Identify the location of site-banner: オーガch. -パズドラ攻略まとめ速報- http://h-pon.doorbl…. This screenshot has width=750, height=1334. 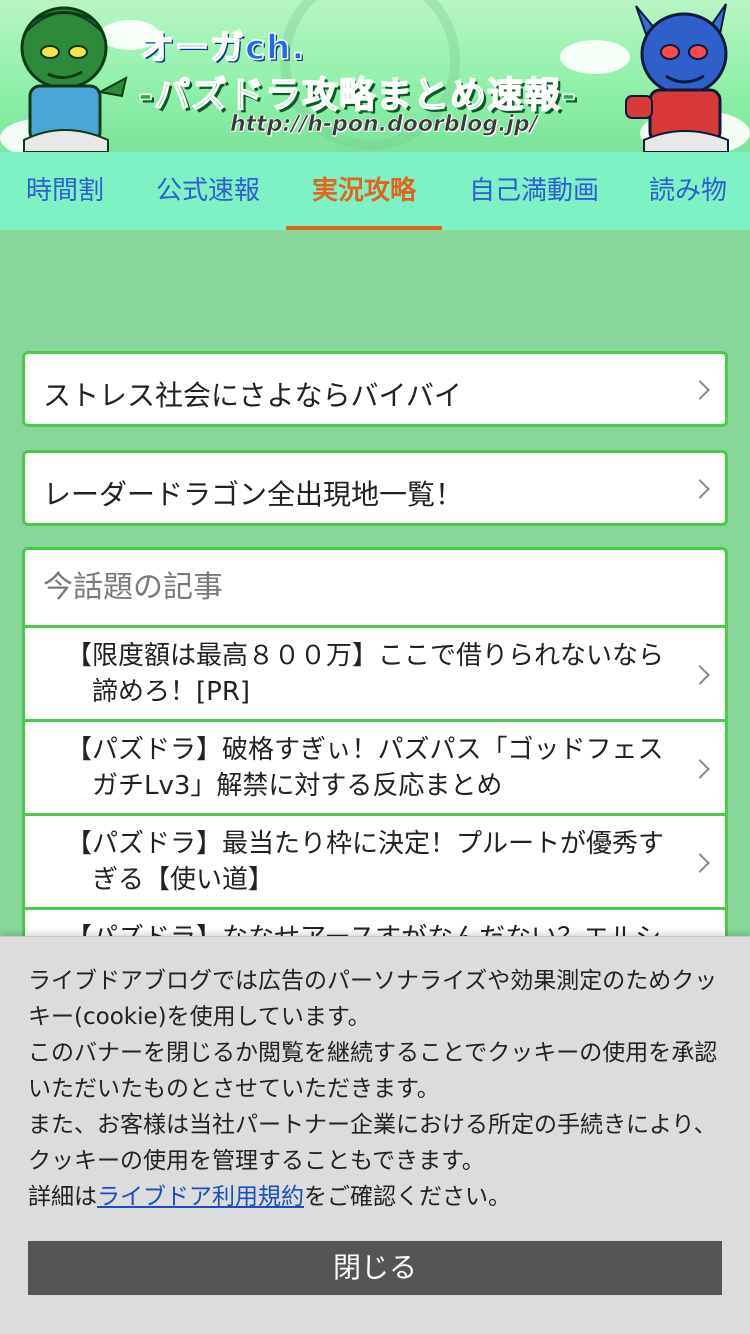
(375, 76).